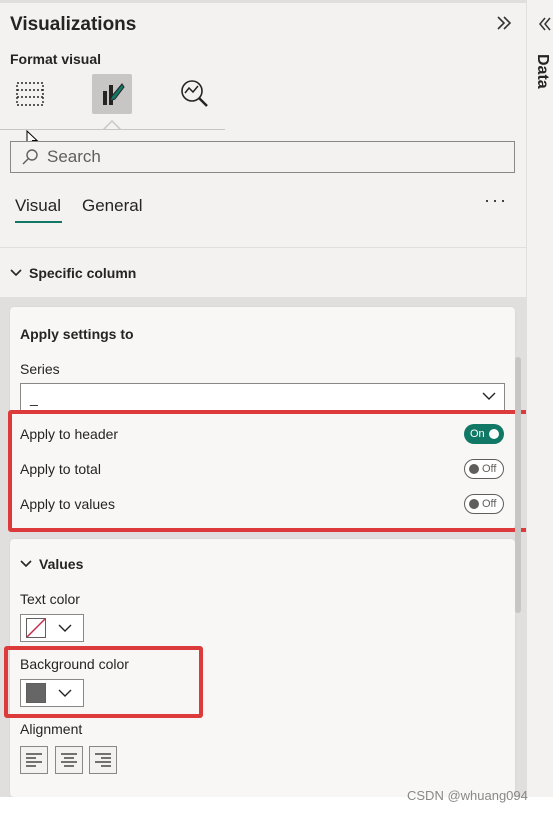  I want to click on no-color-swatch-icon, so click(36, 628).